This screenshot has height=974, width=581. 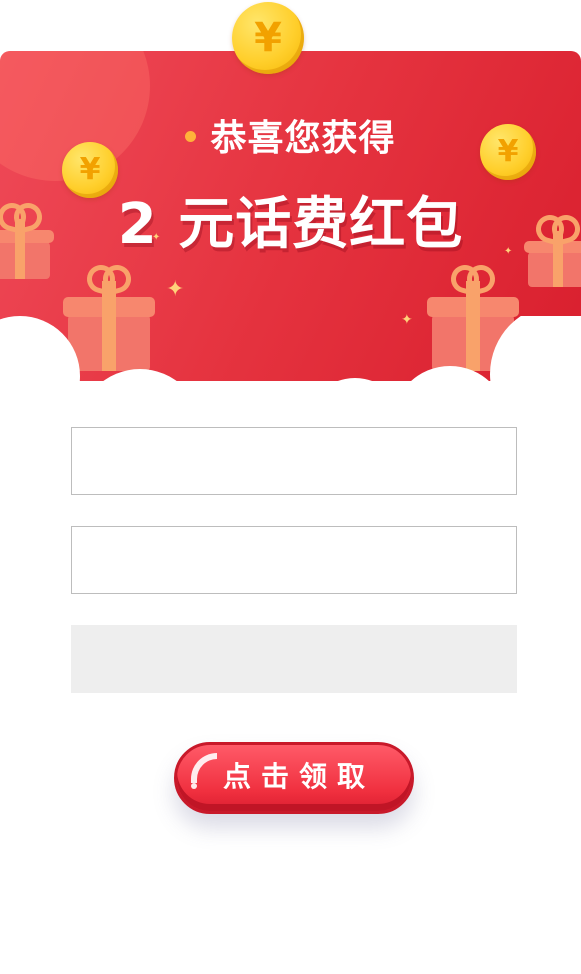 I want to click on sparkle-icon: ✦, so click(x=175, y=289).